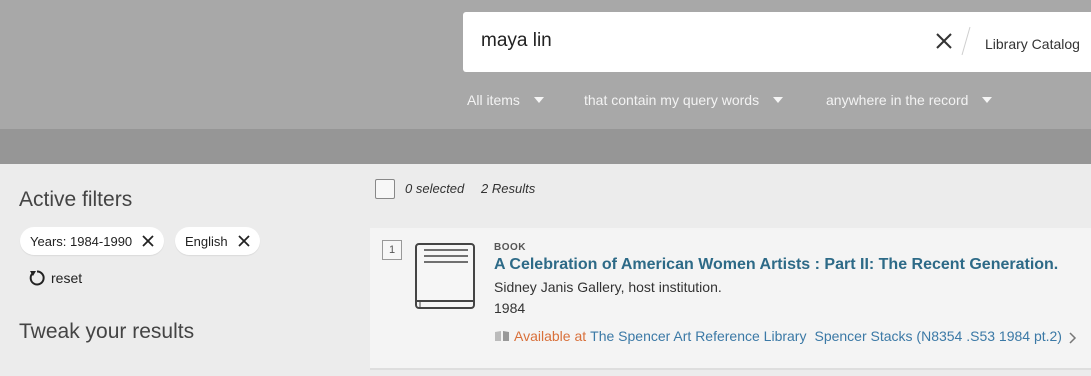 The width and height of the screenshot is (1091, 376). What do you see at coordinates (37, 278) in the screenshot?
I see `reset-icon` at bounding box center [37, 278].